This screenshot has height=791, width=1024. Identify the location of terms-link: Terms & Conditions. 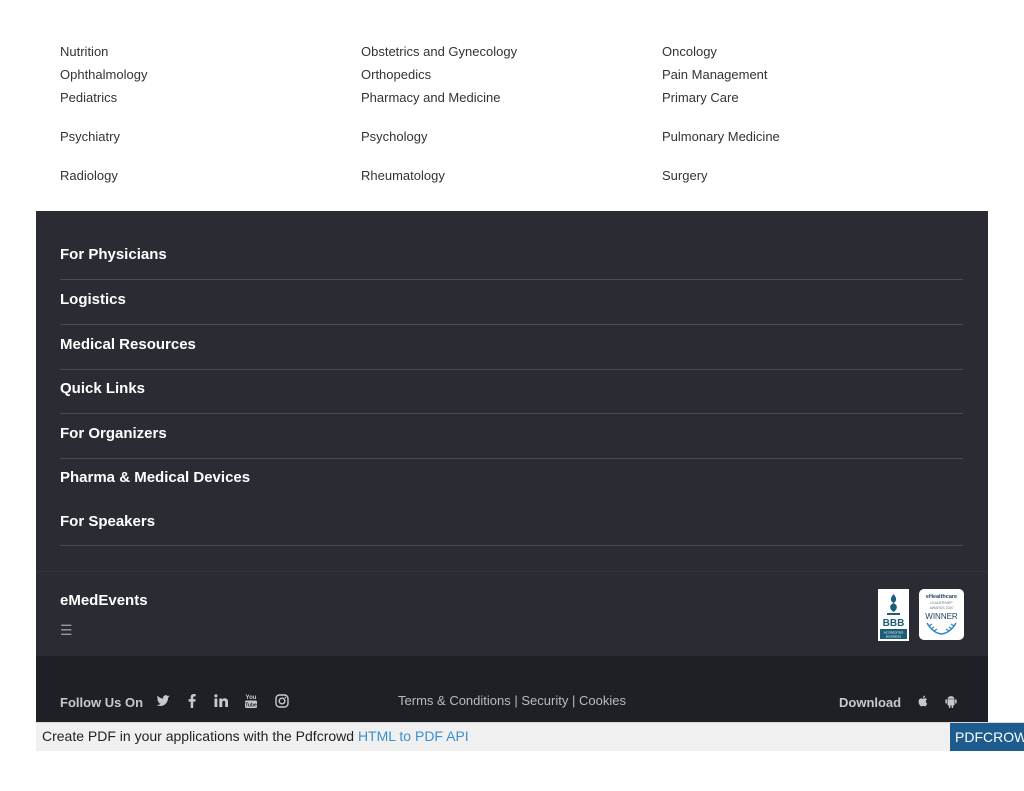
(454, 700).